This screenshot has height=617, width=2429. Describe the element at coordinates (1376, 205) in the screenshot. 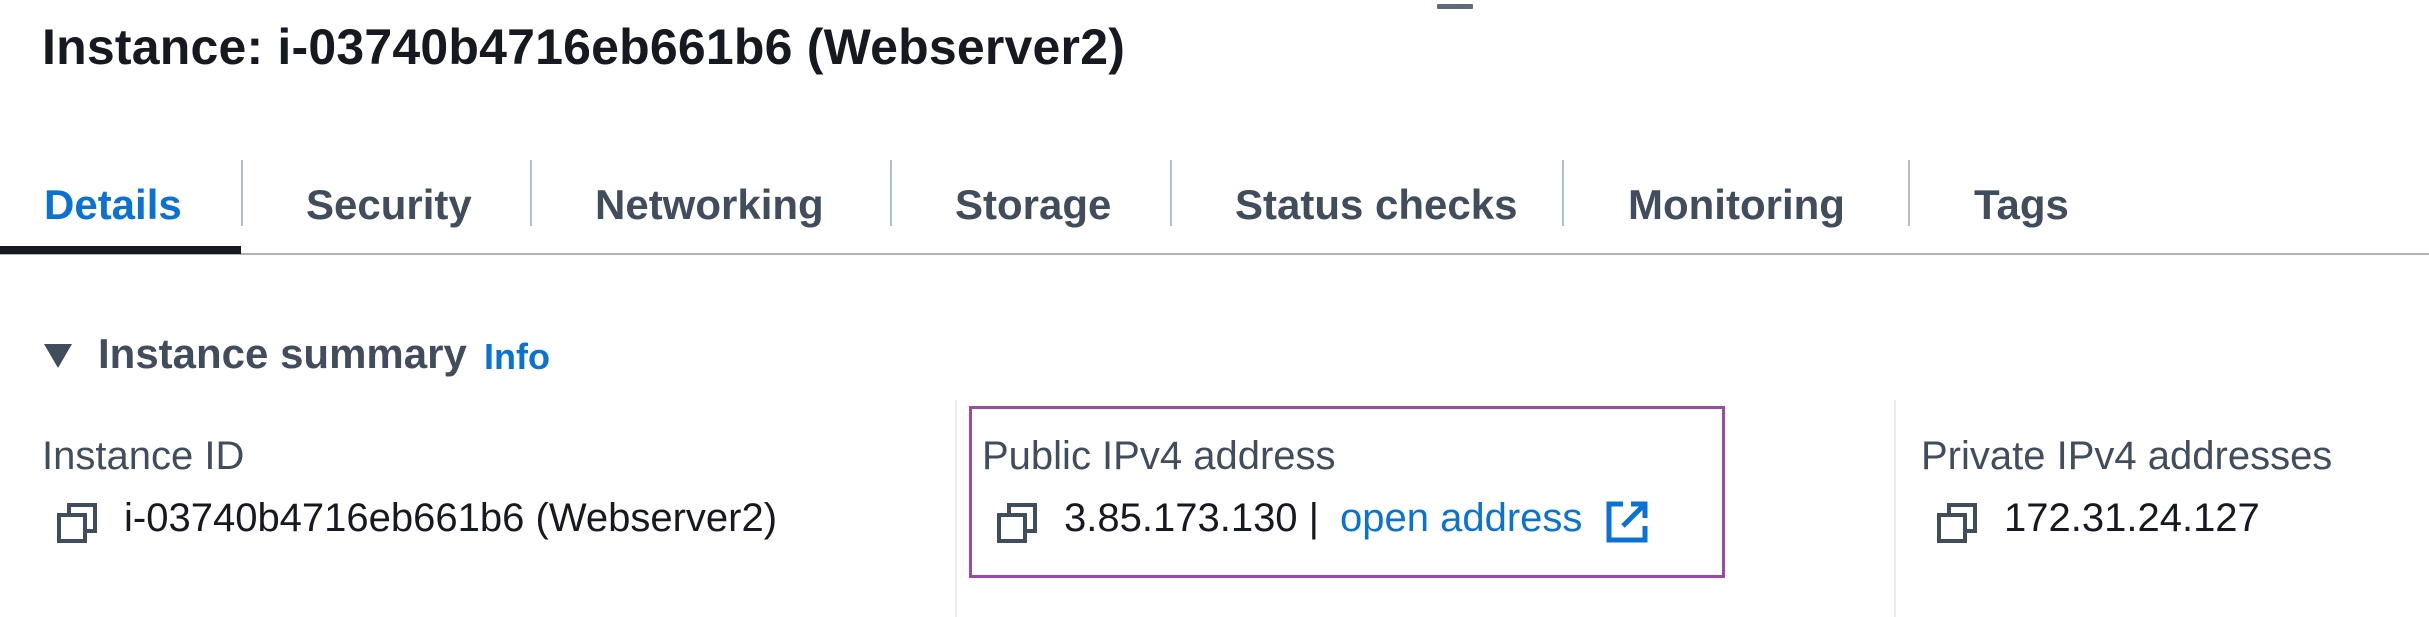

I see `tab-status-checks: Status checks` at that location.